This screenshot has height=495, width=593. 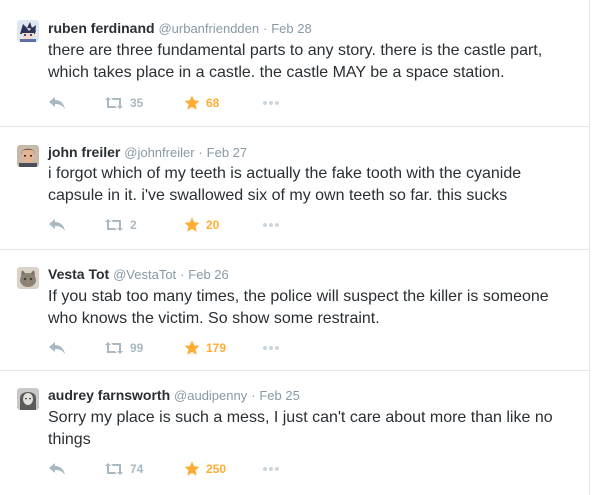 I want to click on favorite-button: 20, so click(x=201, y=225).